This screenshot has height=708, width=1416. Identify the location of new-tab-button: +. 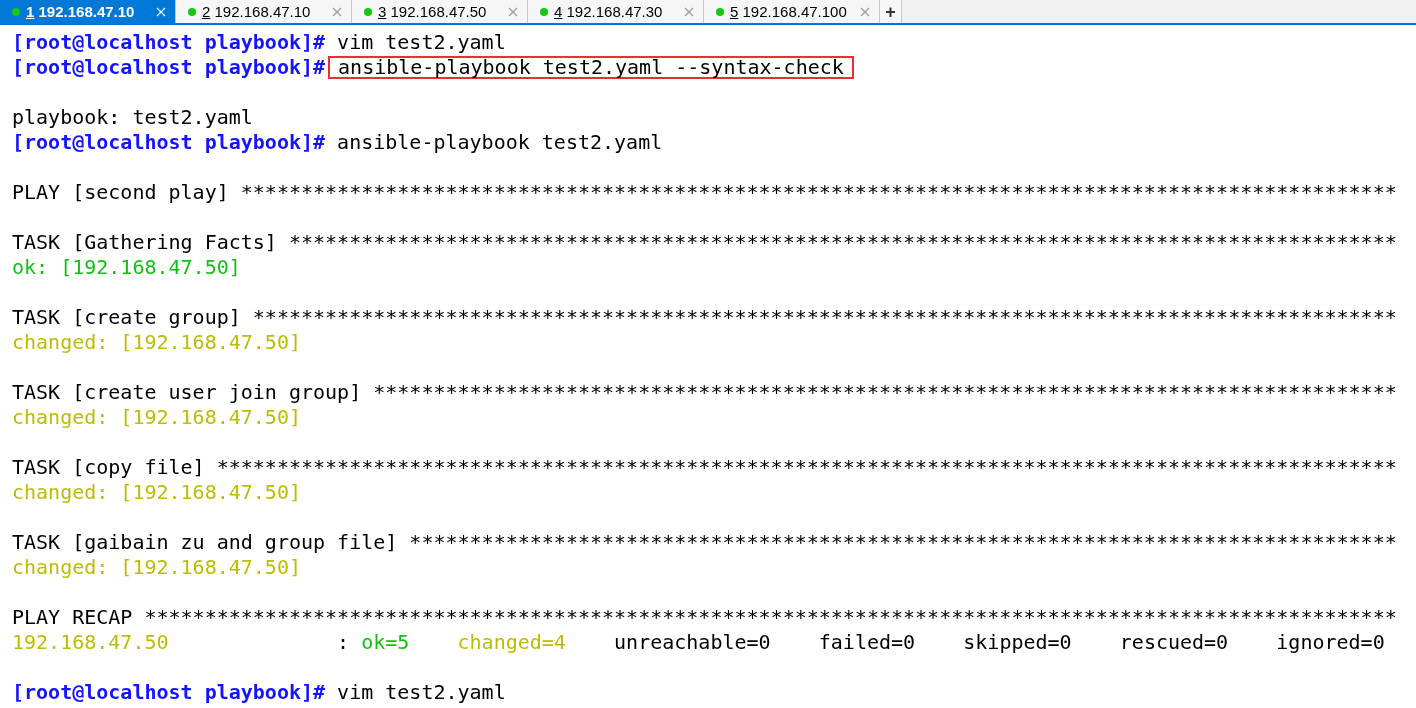
(891, 11).